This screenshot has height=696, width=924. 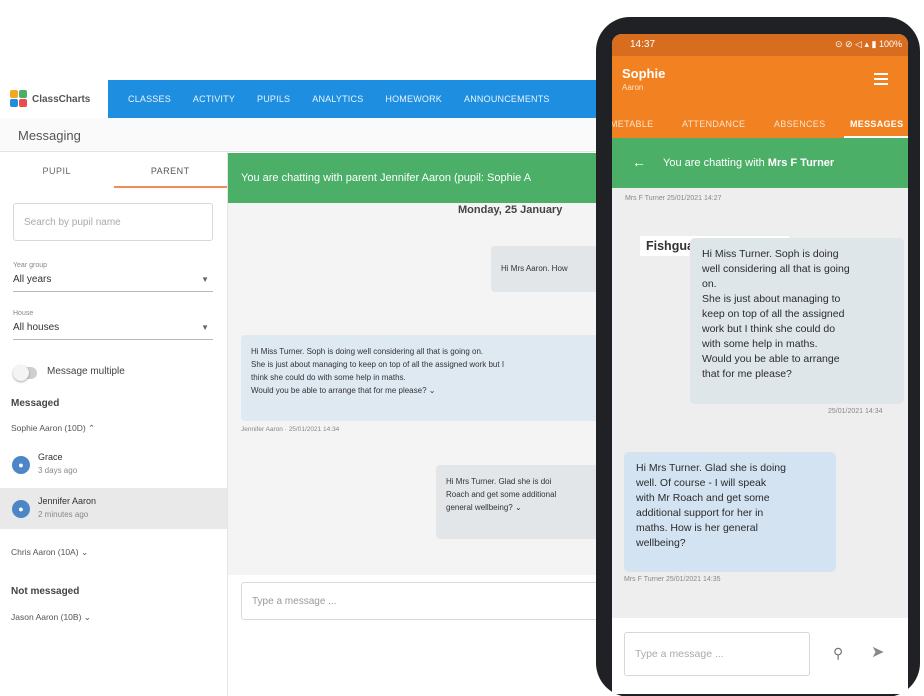 What do you see at coordinates (771, 299) in the screenshot?
I see `message-line: She is just about managing to` at bounding box center [771, 299].